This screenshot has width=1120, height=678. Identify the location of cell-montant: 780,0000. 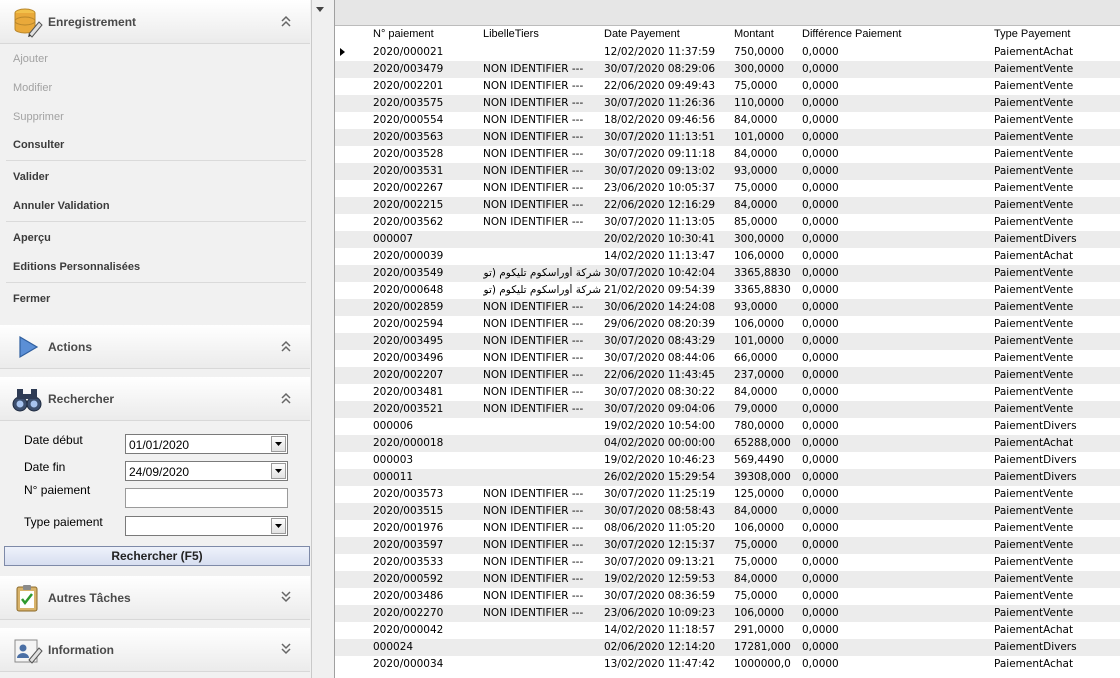
(767, 426).